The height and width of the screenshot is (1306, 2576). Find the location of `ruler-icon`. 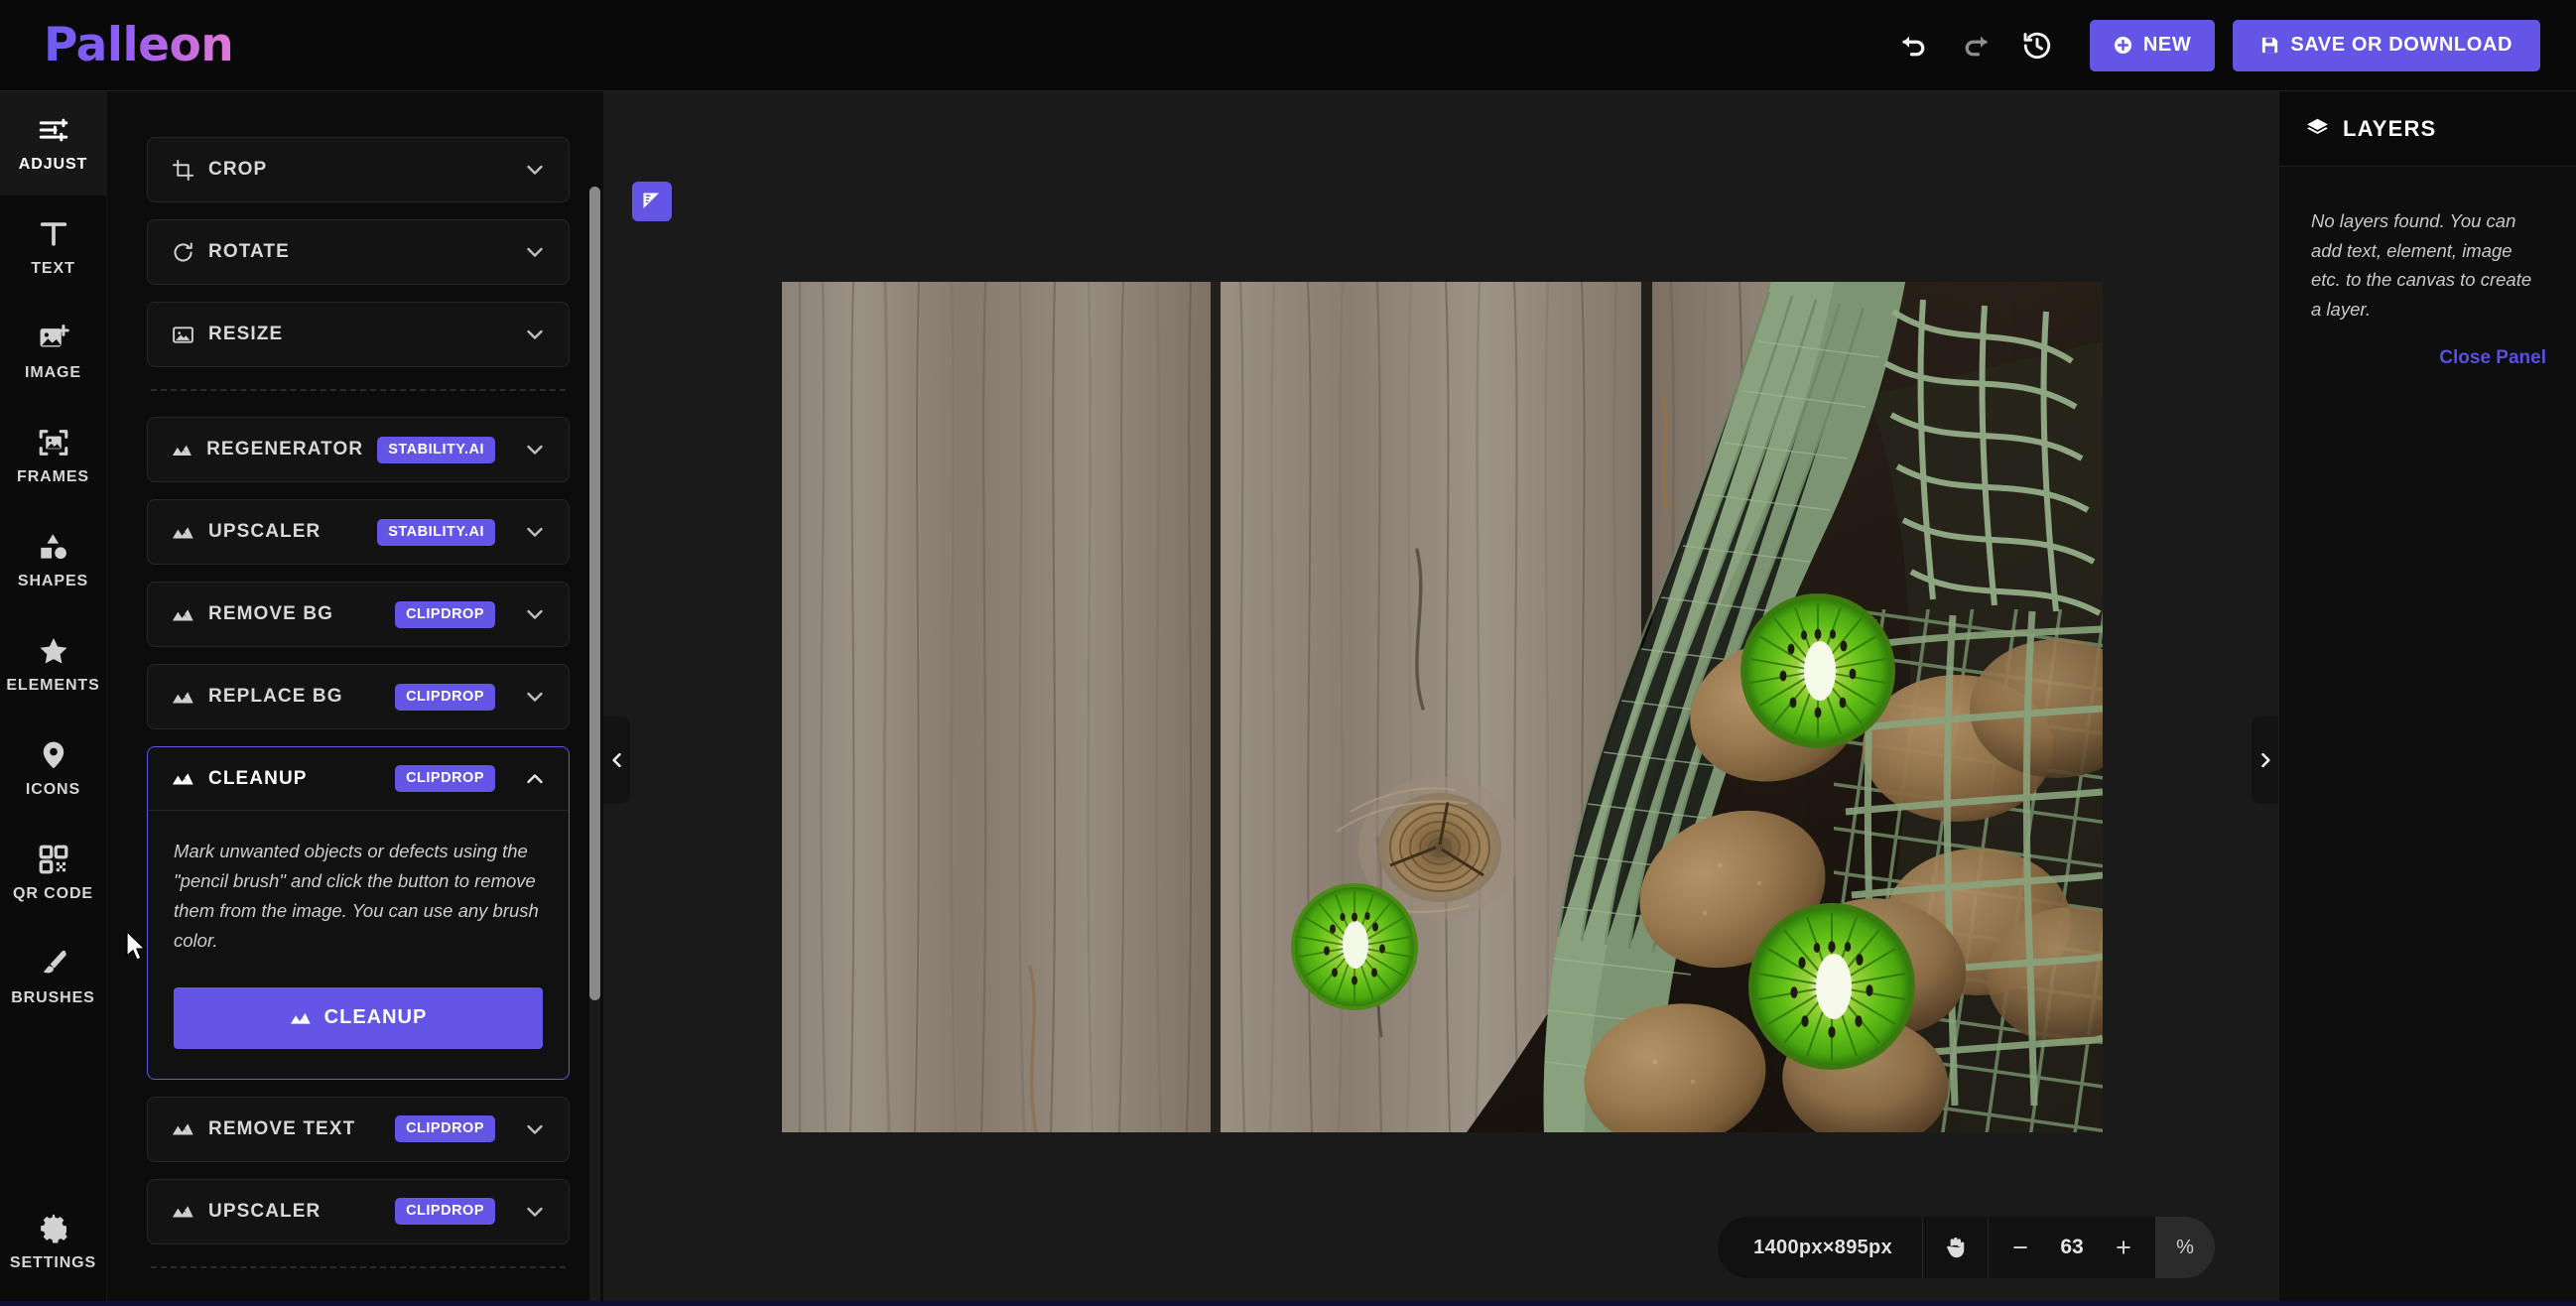

ruler-icon is located at coordinates (651, 200).